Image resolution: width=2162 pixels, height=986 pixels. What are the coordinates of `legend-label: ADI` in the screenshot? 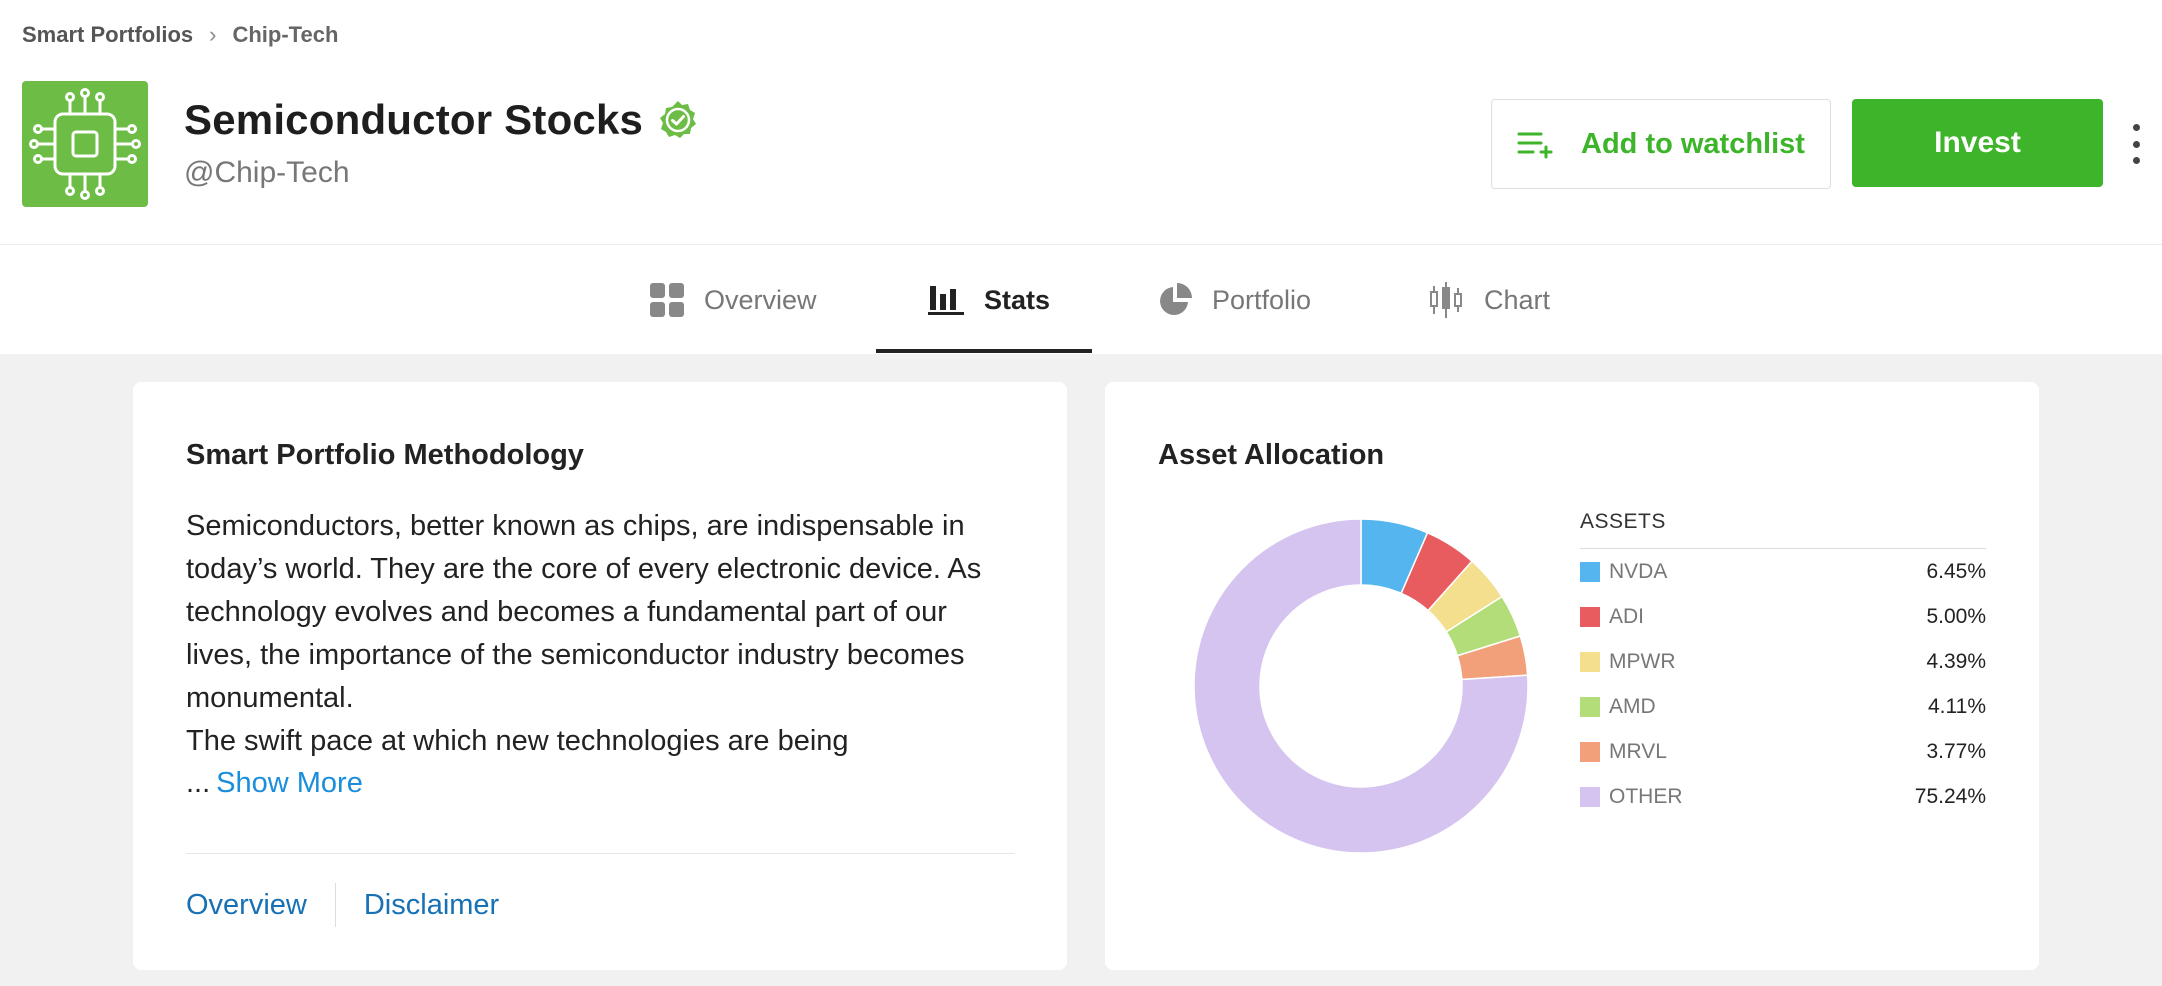 It's located at (1627, 616).